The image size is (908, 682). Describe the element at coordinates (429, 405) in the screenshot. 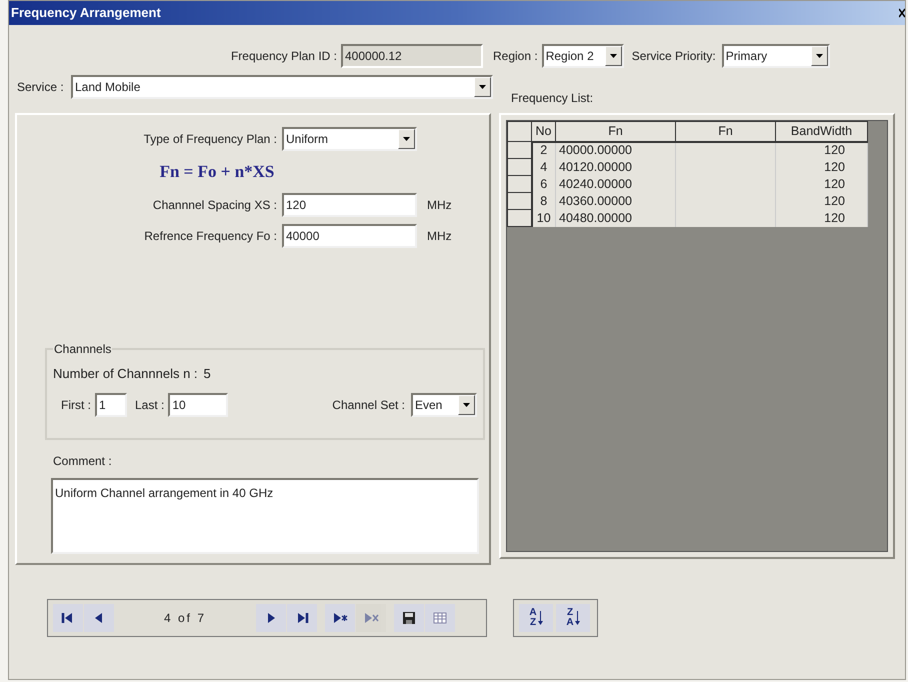

I see `selected-value: Even` at that location.